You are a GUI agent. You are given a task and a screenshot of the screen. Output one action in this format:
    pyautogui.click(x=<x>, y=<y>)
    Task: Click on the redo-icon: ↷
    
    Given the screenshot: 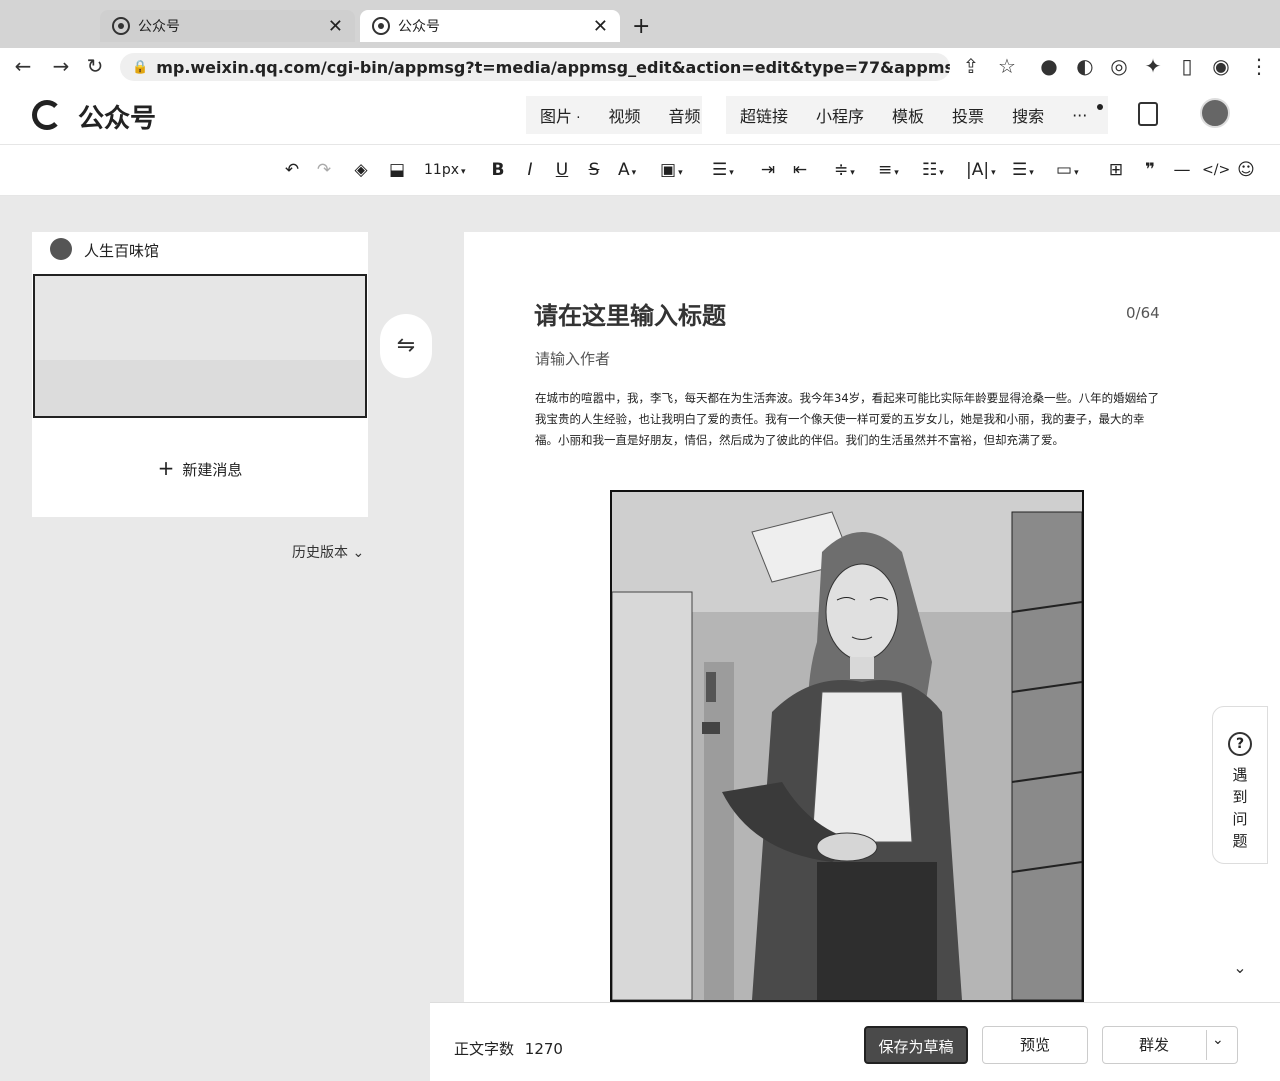 What is the action you would take?
    pyautogui.click(x=324, y=170)
    